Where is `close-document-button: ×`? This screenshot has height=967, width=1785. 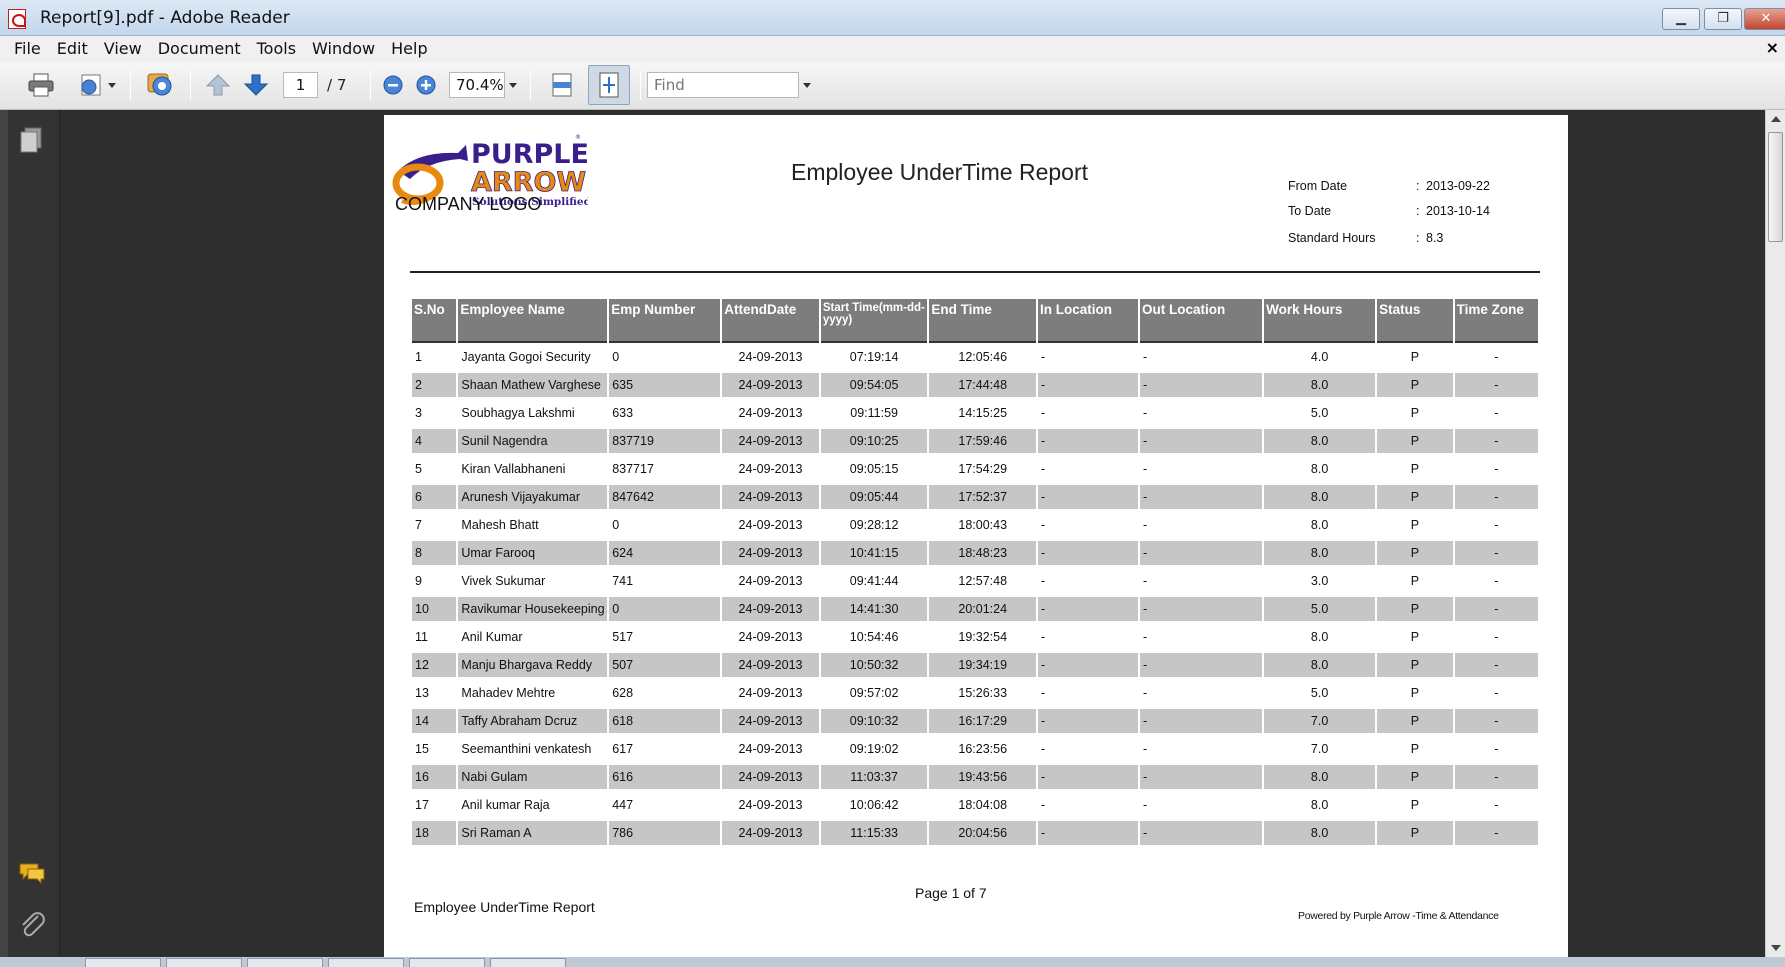 close-document-button: × is located at coordinates (1772, 47).